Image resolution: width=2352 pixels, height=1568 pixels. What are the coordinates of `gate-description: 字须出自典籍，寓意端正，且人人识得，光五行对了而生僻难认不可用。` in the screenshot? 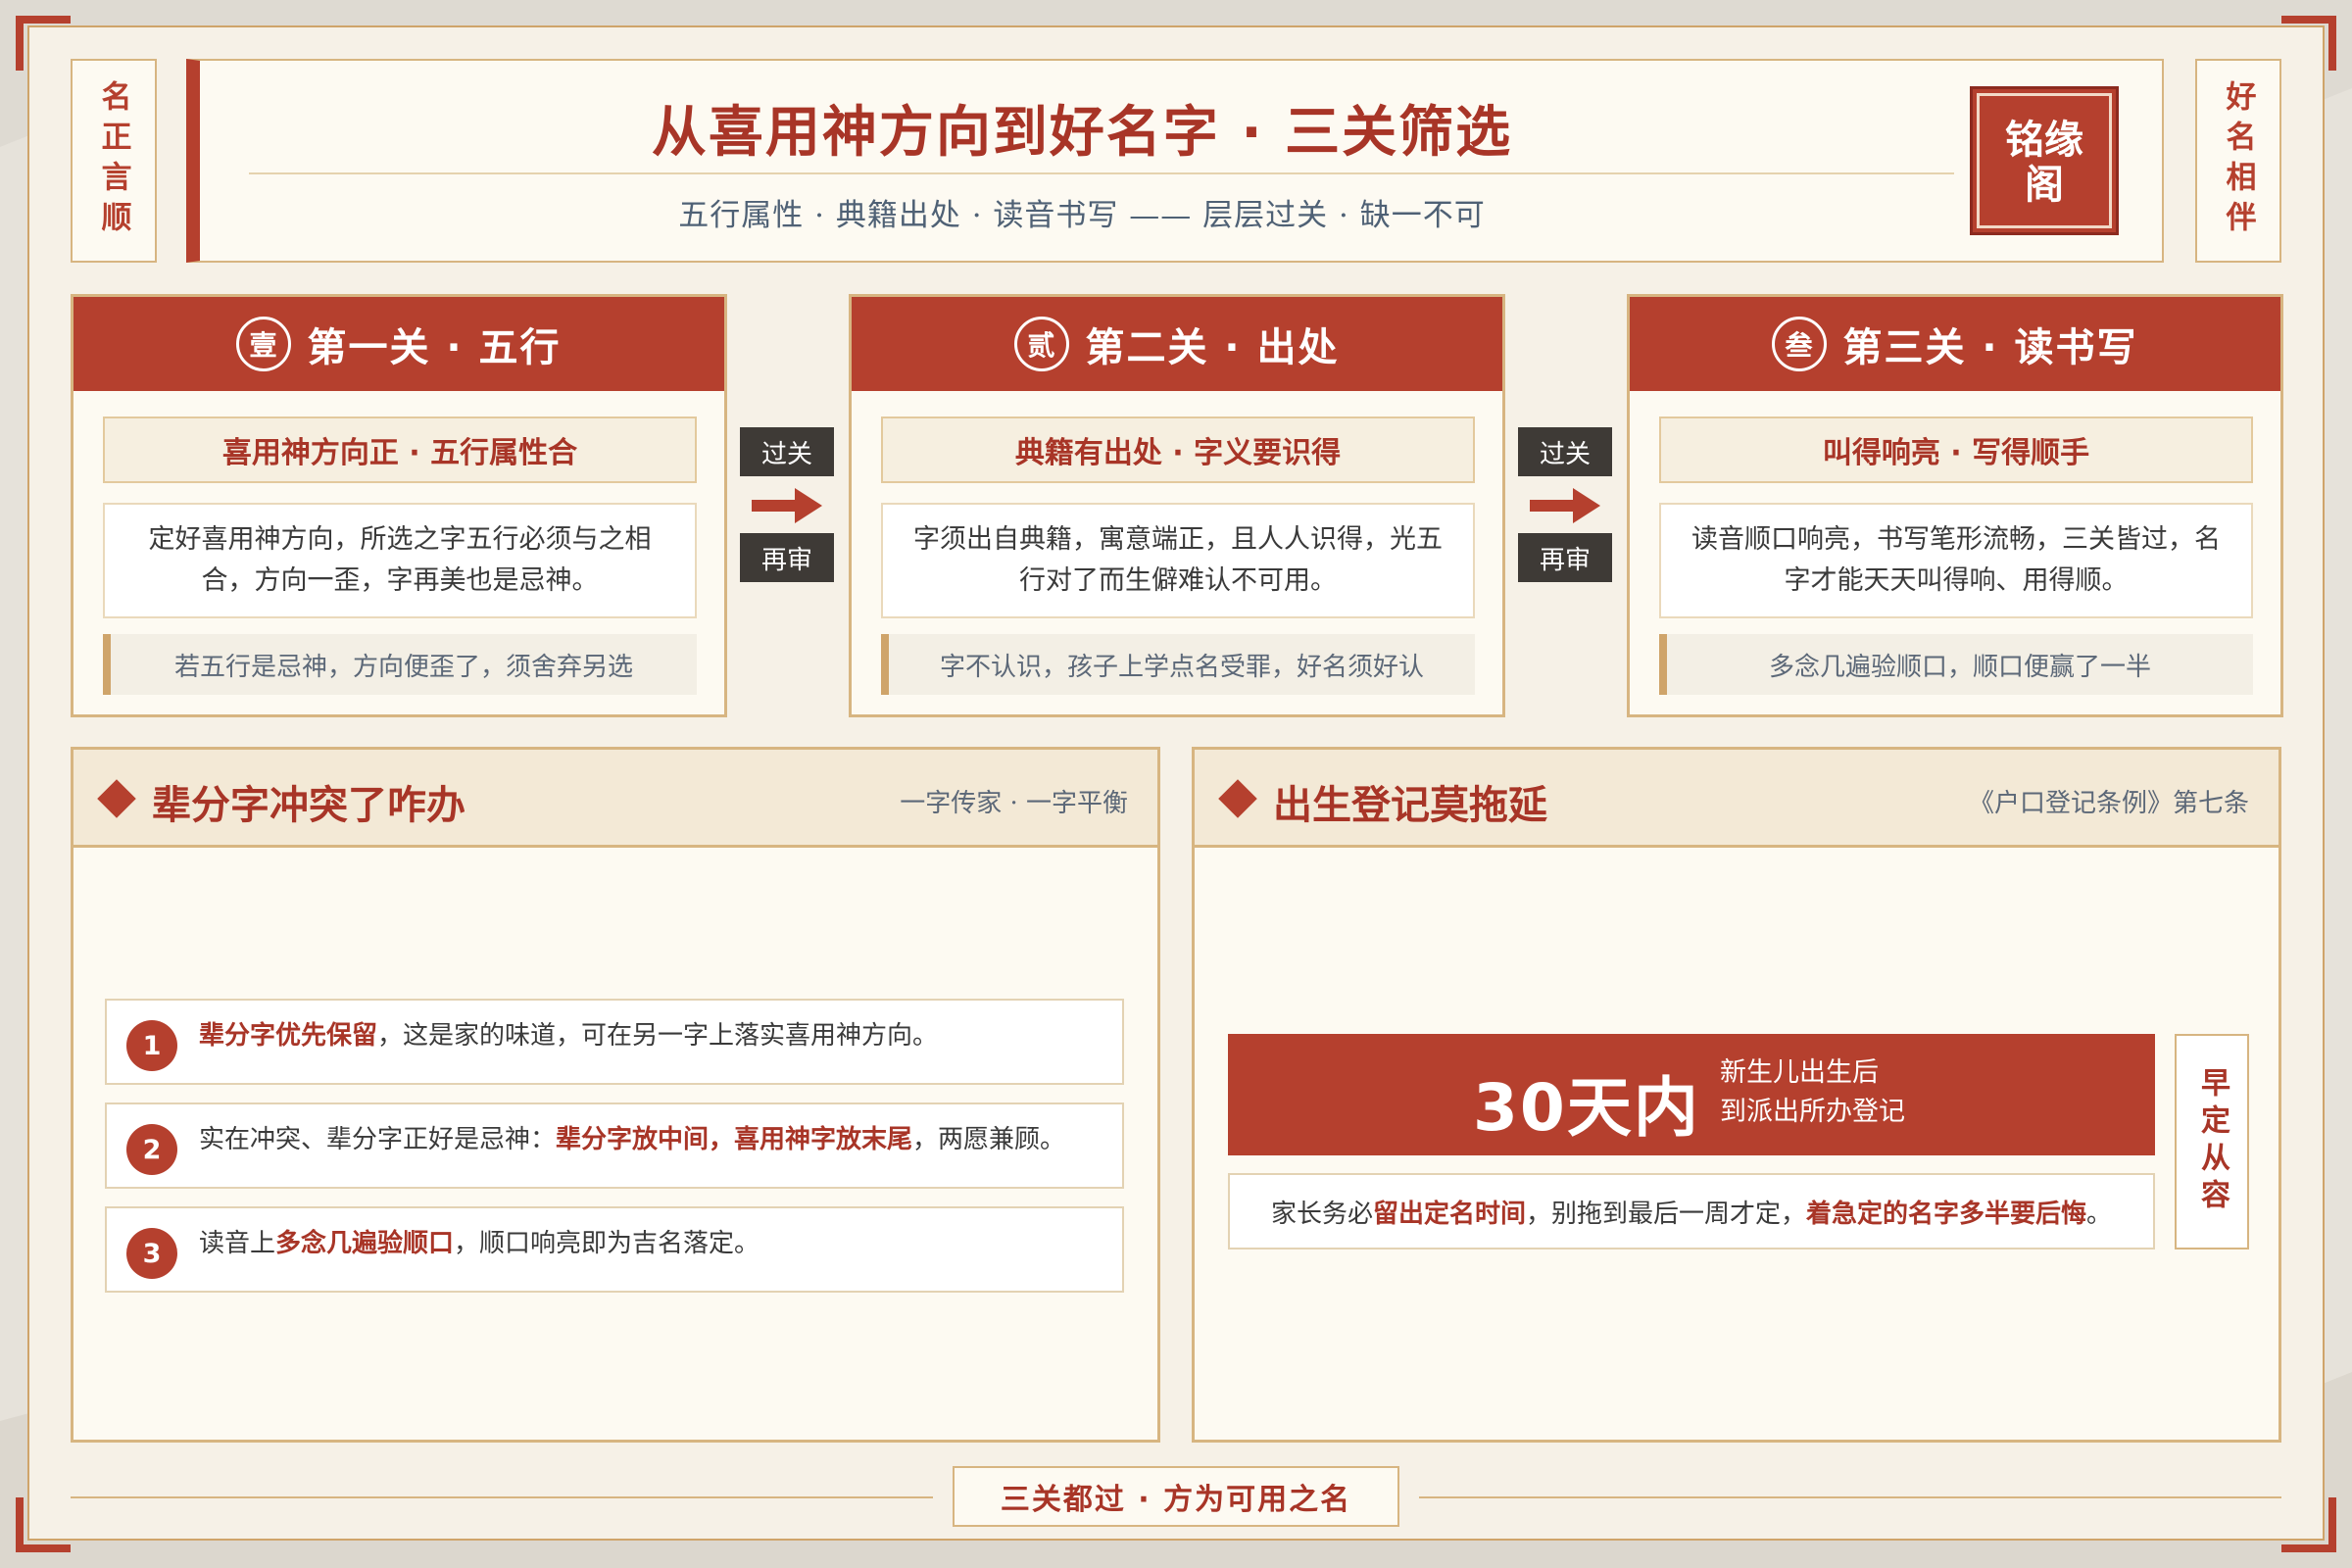 It's located at (1178, 560).